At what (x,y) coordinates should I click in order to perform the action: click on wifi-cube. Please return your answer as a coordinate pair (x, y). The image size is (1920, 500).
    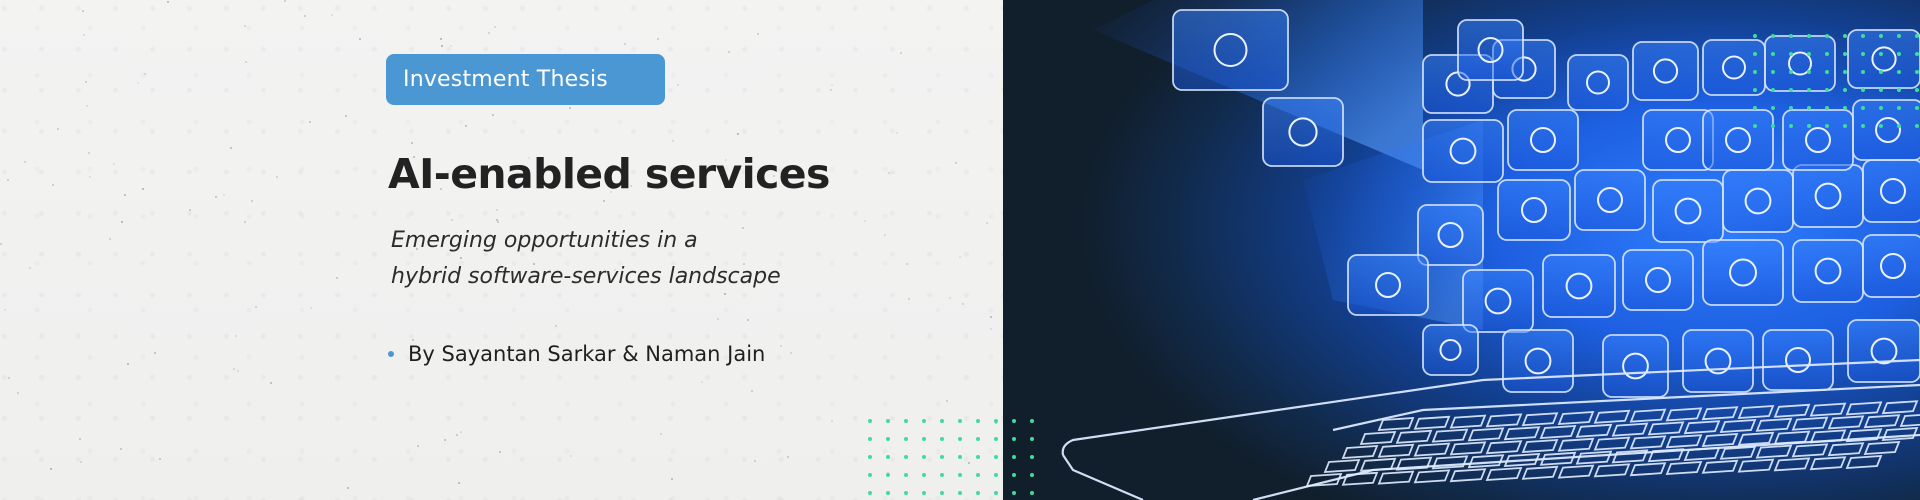
    Looking at the image, I should click on (1828, 196).